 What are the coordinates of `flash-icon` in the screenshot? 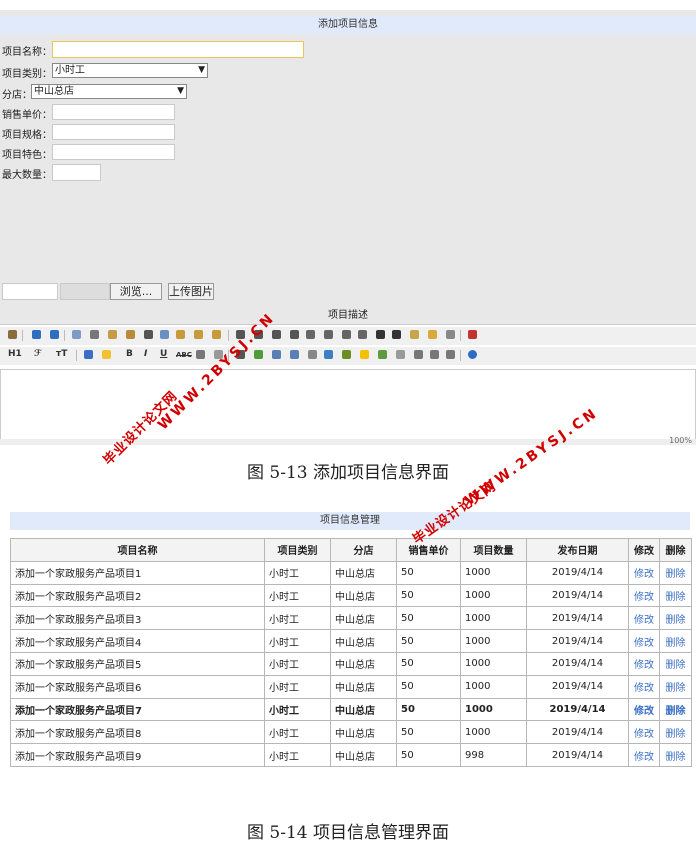 It's located at (276, 354).